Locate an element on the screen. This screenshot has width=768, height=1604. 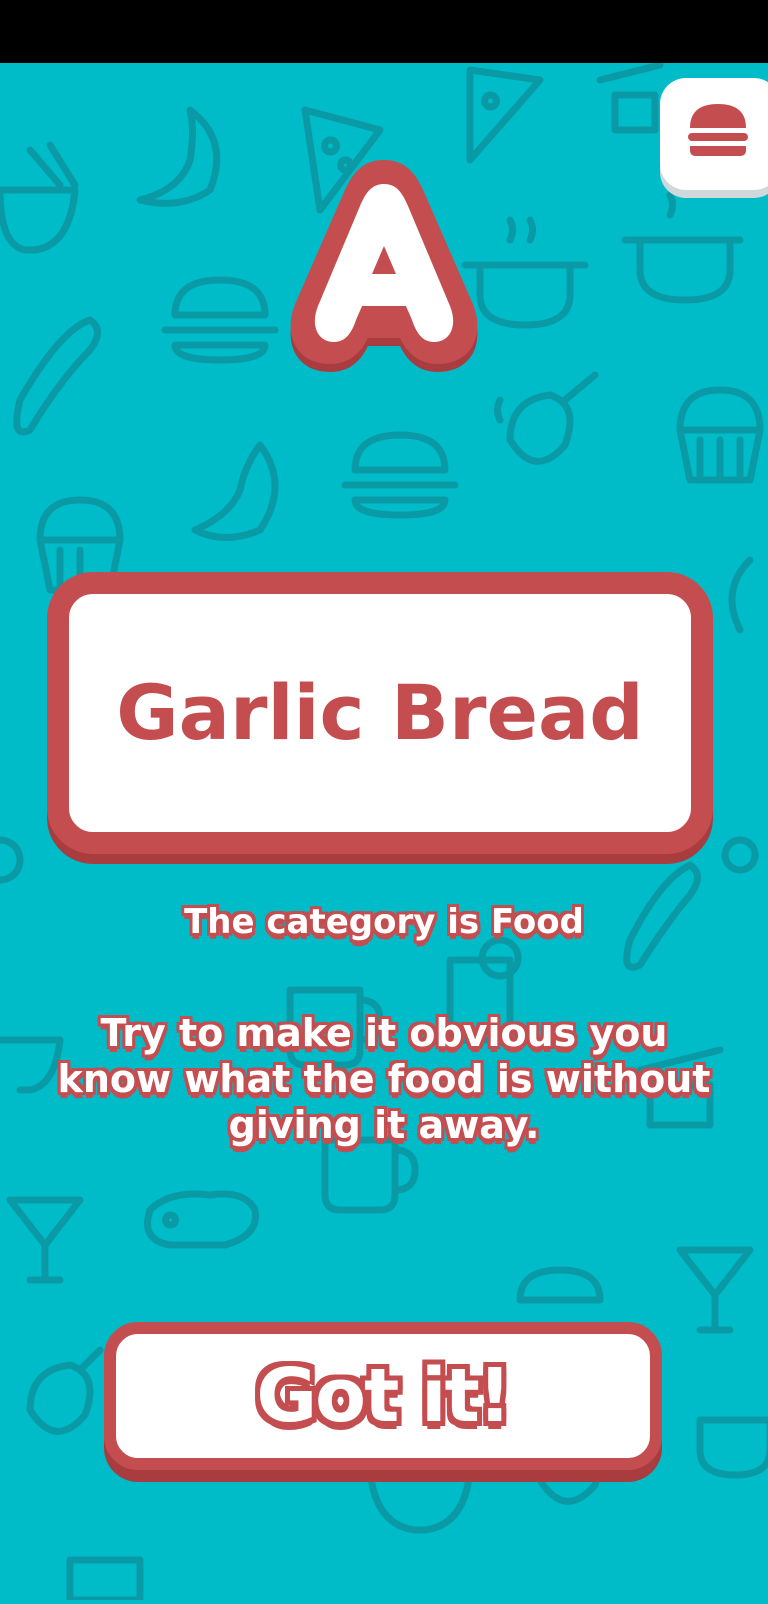
mug-icon is located at coordinates (370, 1175).